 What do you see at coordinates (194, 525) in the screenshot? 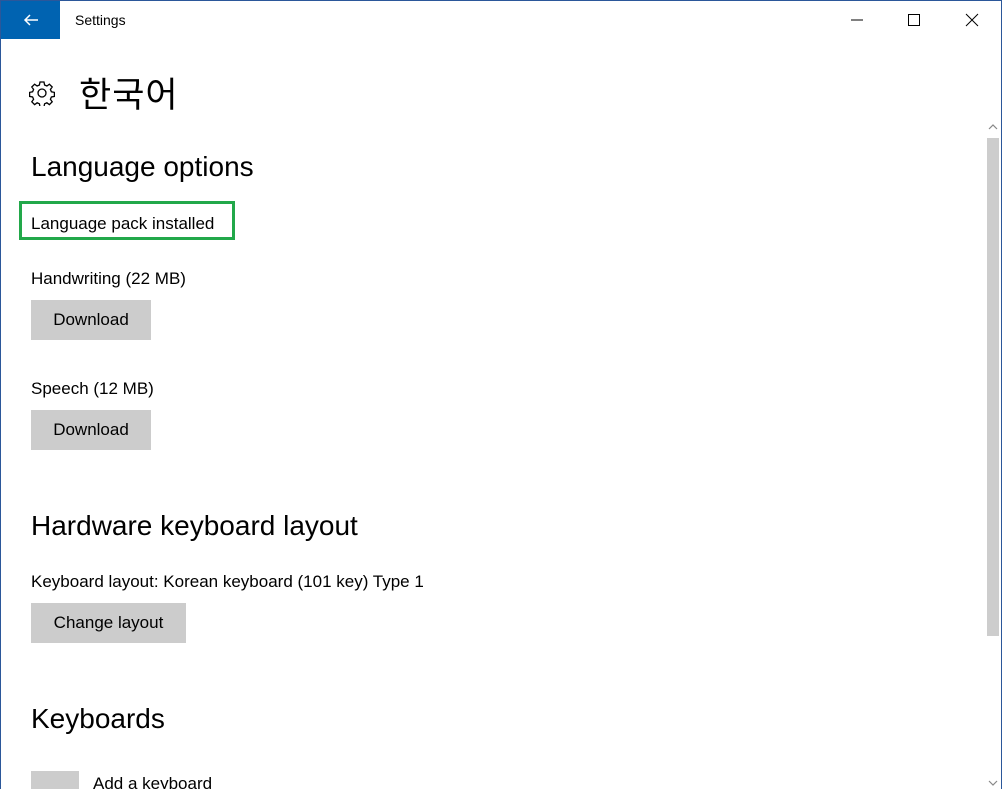
I see `hardware-keyboard-heading: Hardware keyboard layout` at bounding box center [194, 525].